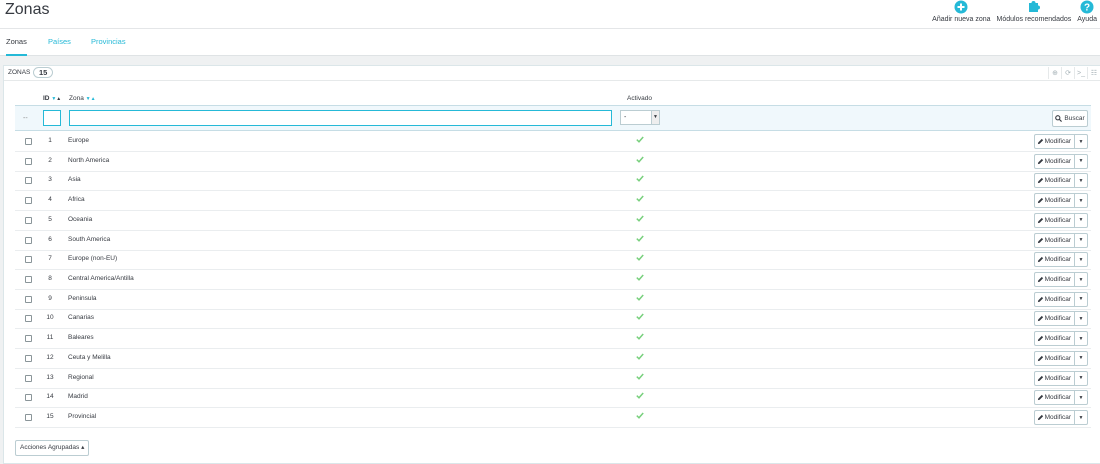 This screenshot has width=1100, height=464. I want to click on row-zone-name: Central America/Antilla, so click(101, 279).